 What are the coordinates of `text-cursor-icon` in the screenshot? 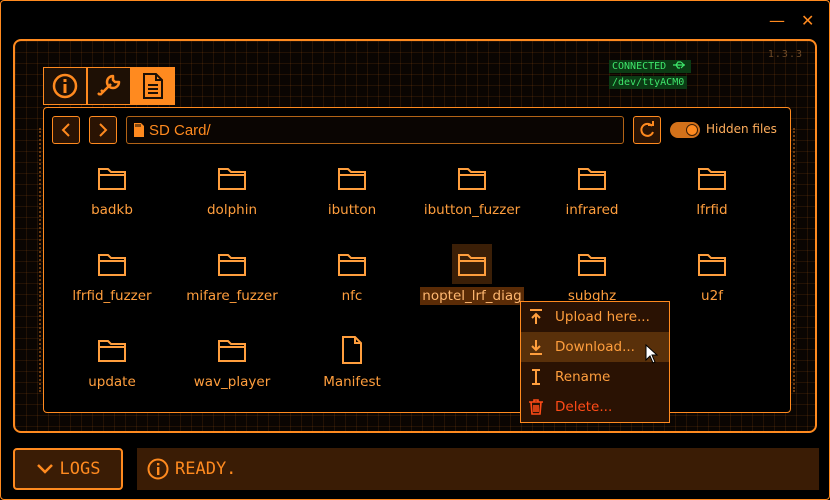 It's located at (536, 377).